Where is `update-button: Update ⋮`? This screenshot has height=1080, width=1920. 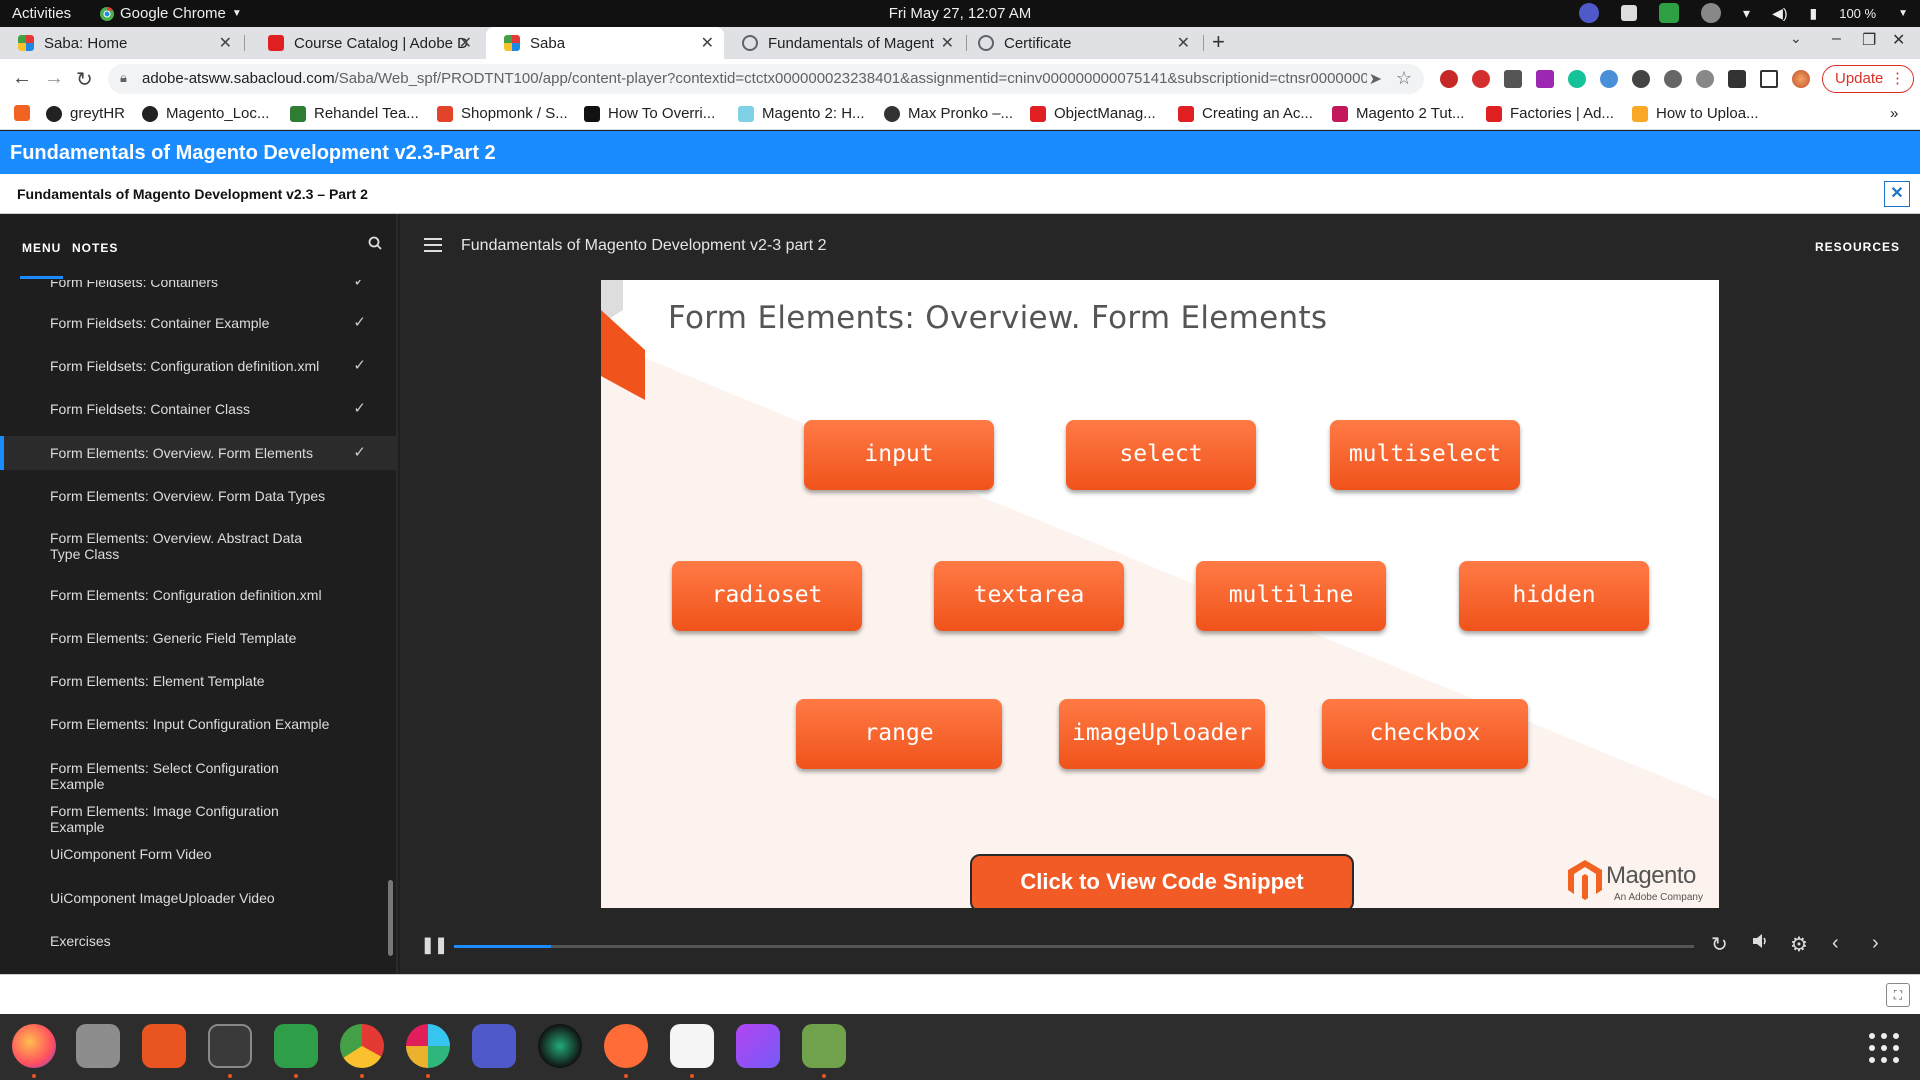 update-button: Update ⋮ is located at coordinates (1868, 79).